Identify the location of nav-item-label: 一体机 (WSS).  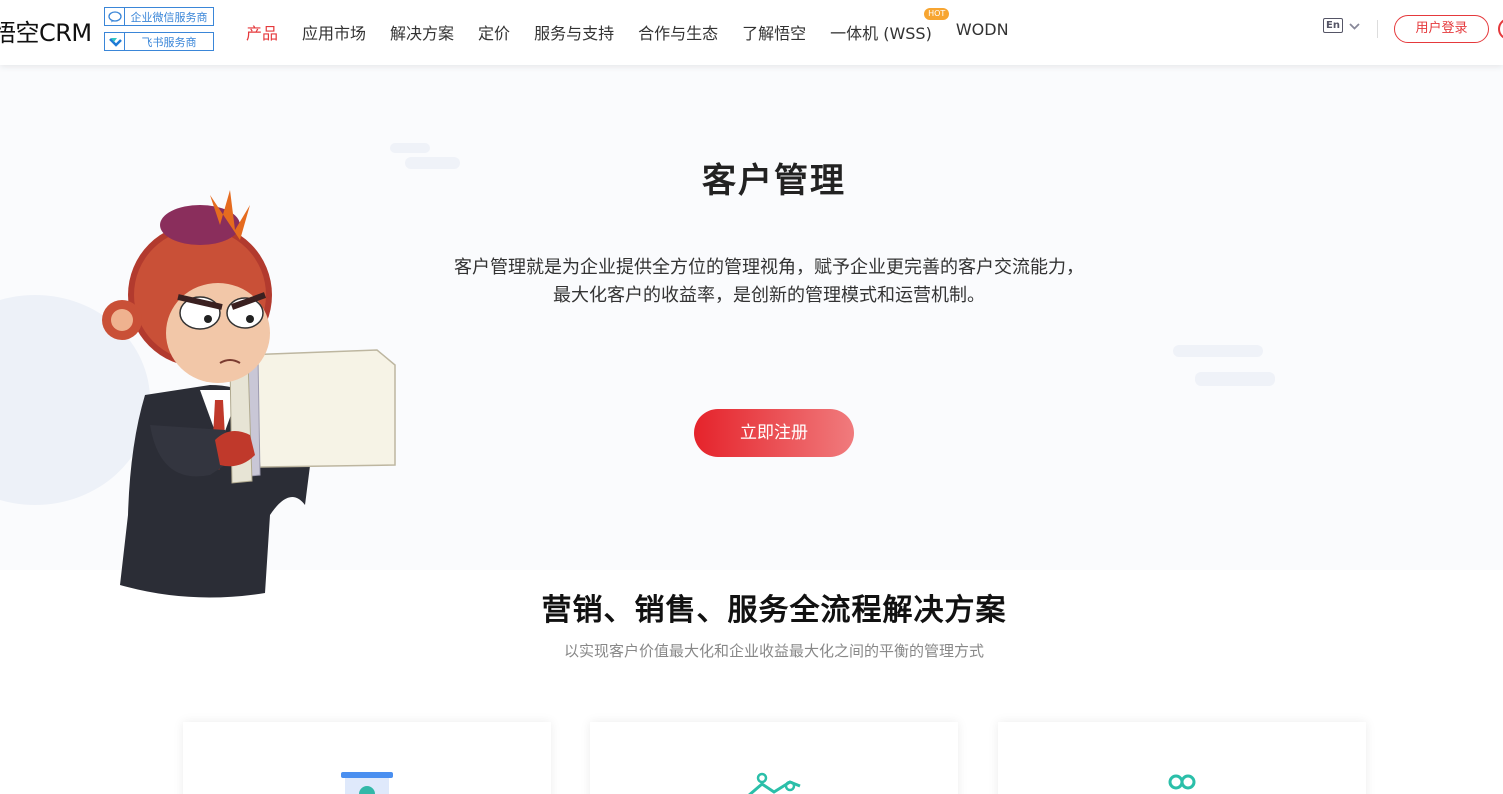
(881, 33).